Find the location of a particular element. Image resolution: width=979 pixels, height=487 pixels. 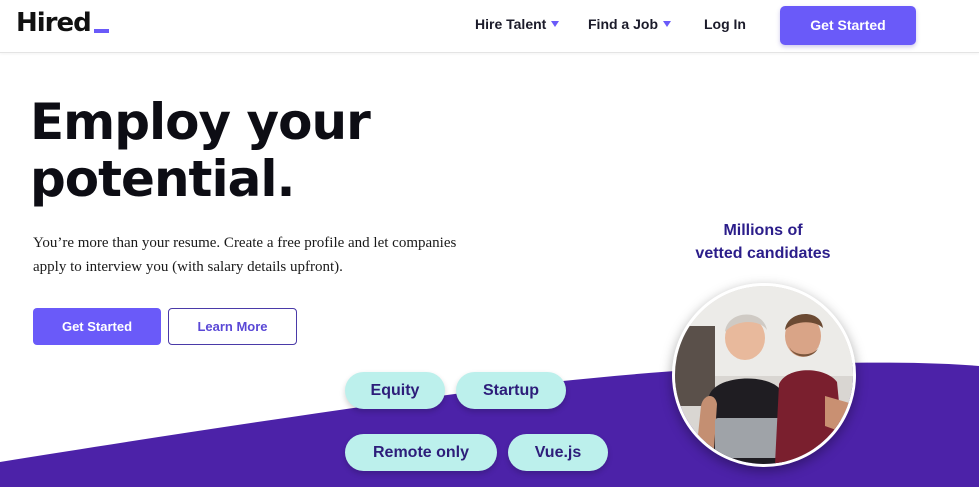

tag-equity: Equity is located at coordinates (395, 390).